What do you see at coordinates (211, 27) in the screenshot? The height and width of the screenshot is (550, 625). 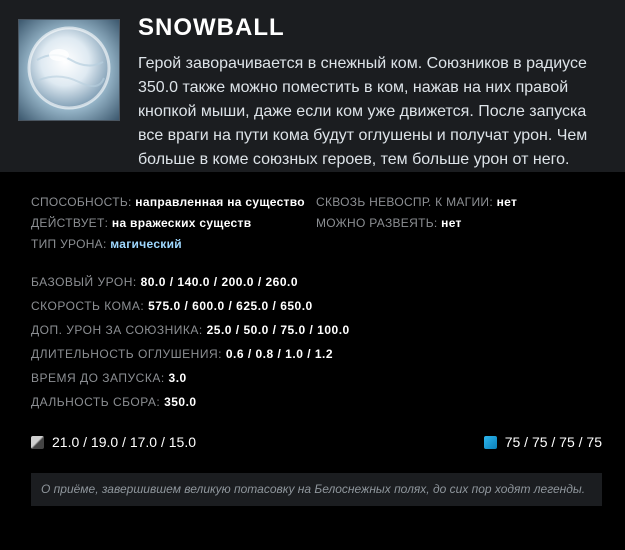 I see `ability-name: SNOWBALL` at bounding box center [211, 27].